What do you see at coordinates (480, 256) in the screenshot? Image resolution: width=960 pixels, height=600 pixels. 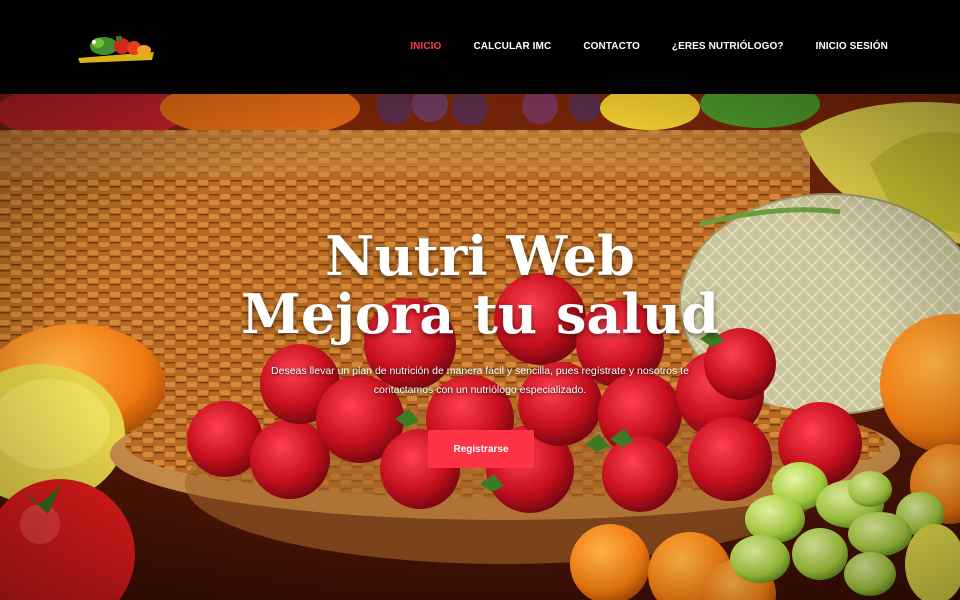 I see `hero-title-line1: Nutri Web` at bounding box center [480, 256].